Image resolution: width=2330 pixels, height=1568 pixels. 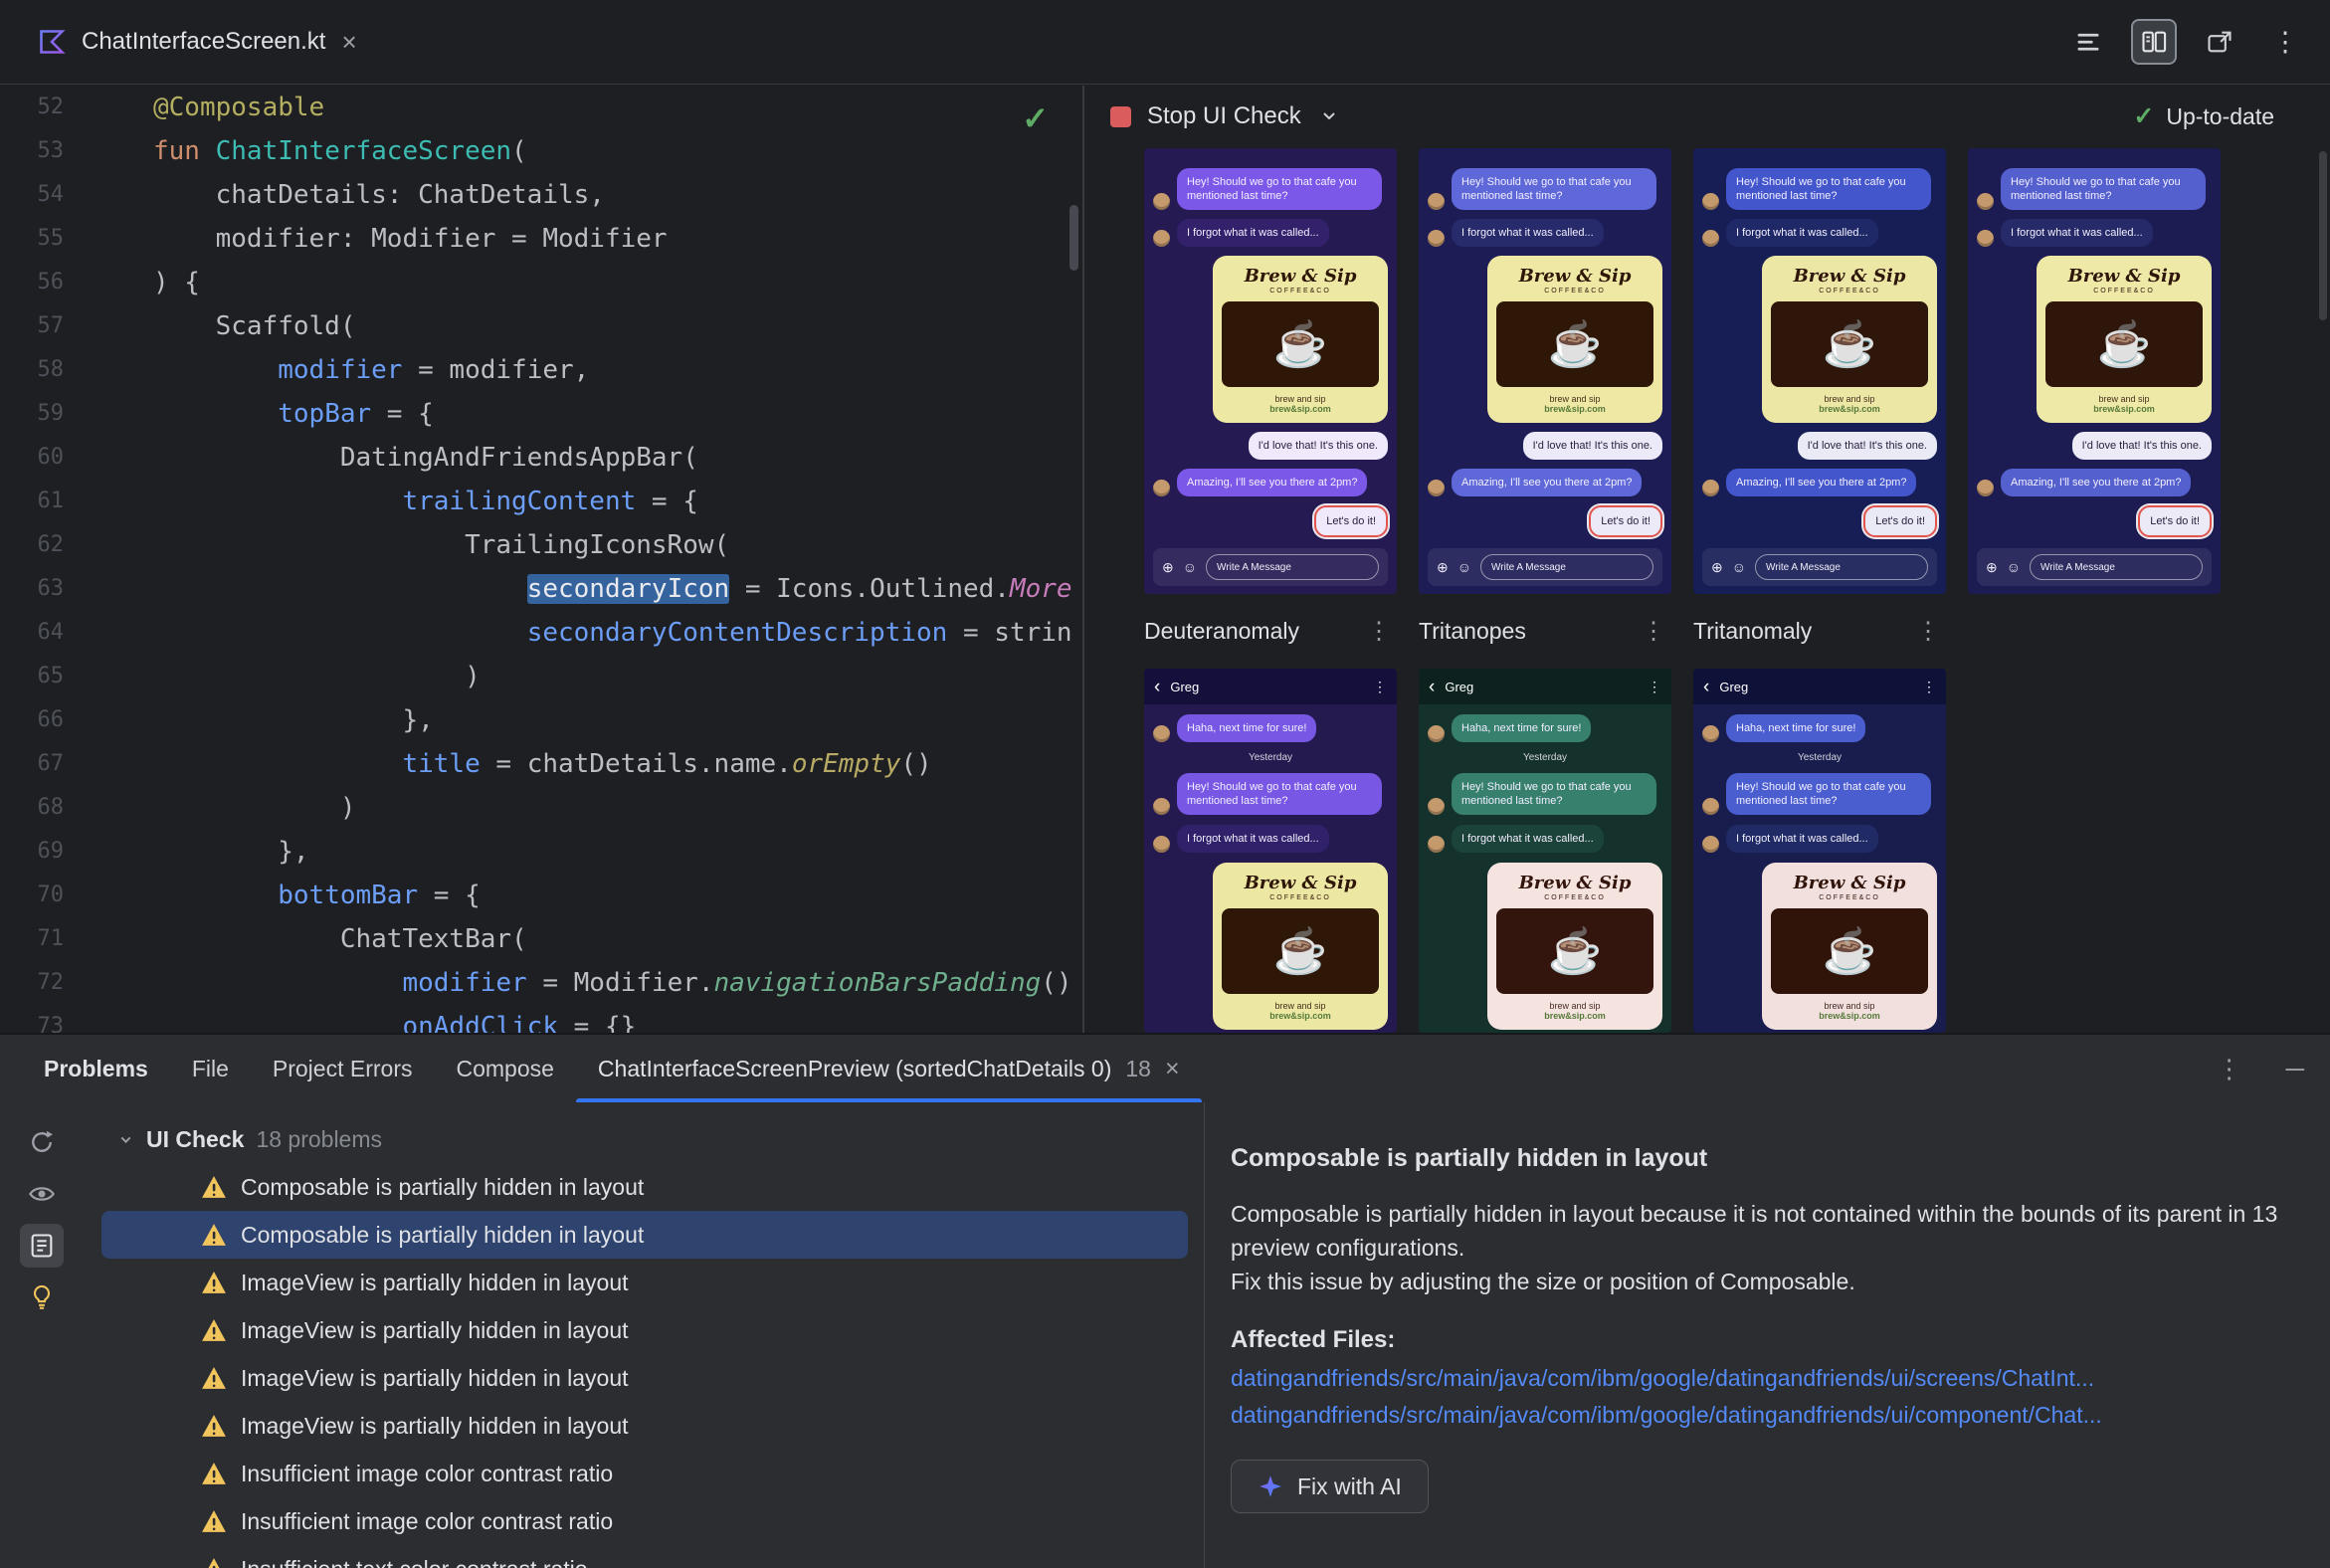 I want to click on inspections-ok-icon: ✓, so click(x=1035, y=118).